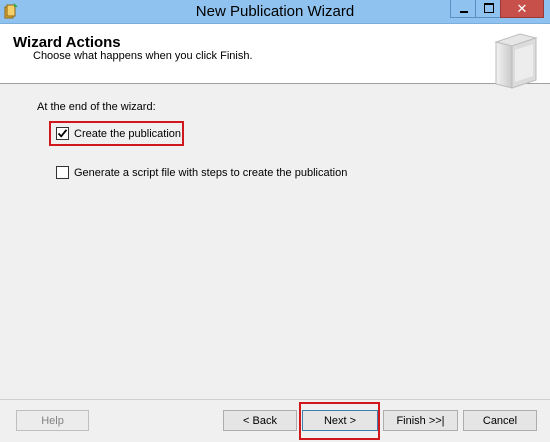 The image size is (550, 442). I want to click on page-title: Wizard Actions, so click(67, 42).